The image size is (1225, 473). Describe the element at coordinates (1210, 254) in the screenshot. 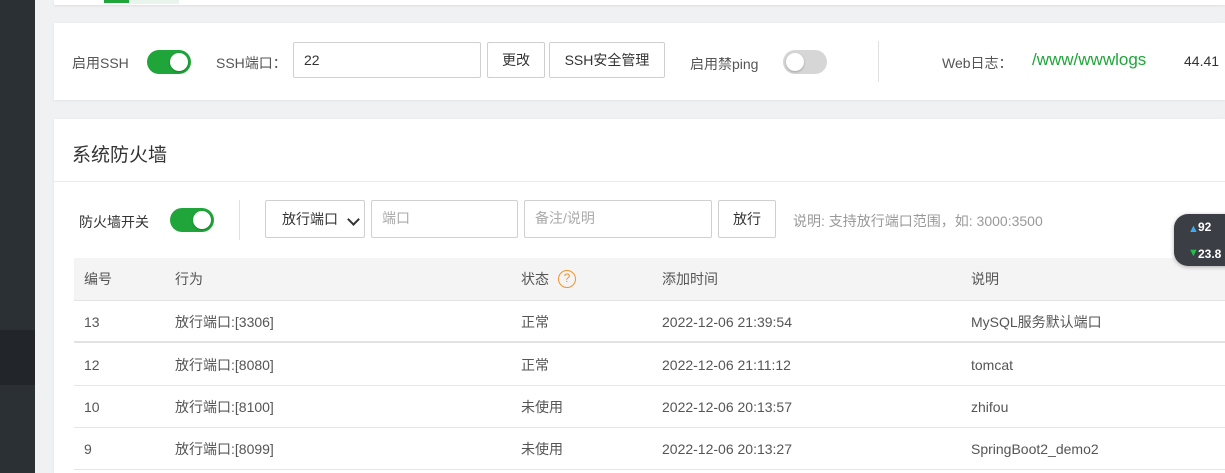

I see `download-speed: 23.8` at that location.